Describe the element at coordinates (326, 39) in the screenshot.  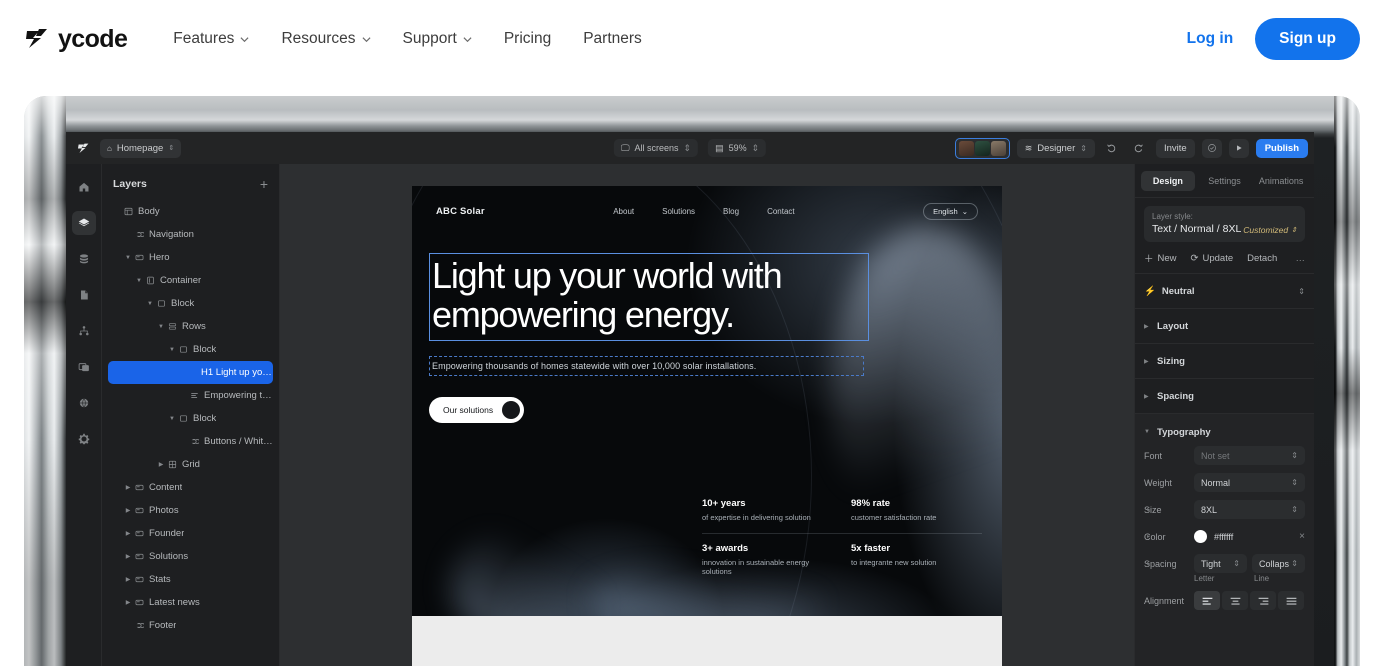
I see `nav-item-resources: Resources` at that location.